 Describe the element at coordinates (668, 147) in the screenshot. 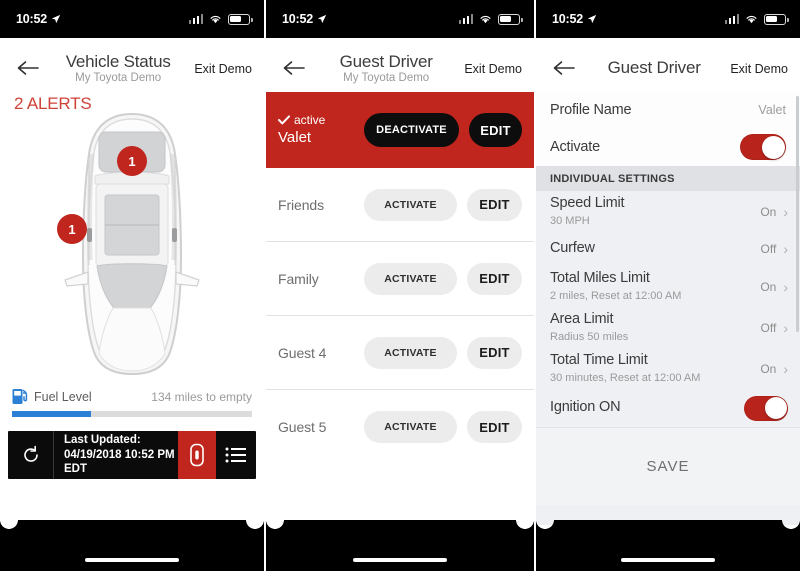

I see `activate-row: Activate` at that location.